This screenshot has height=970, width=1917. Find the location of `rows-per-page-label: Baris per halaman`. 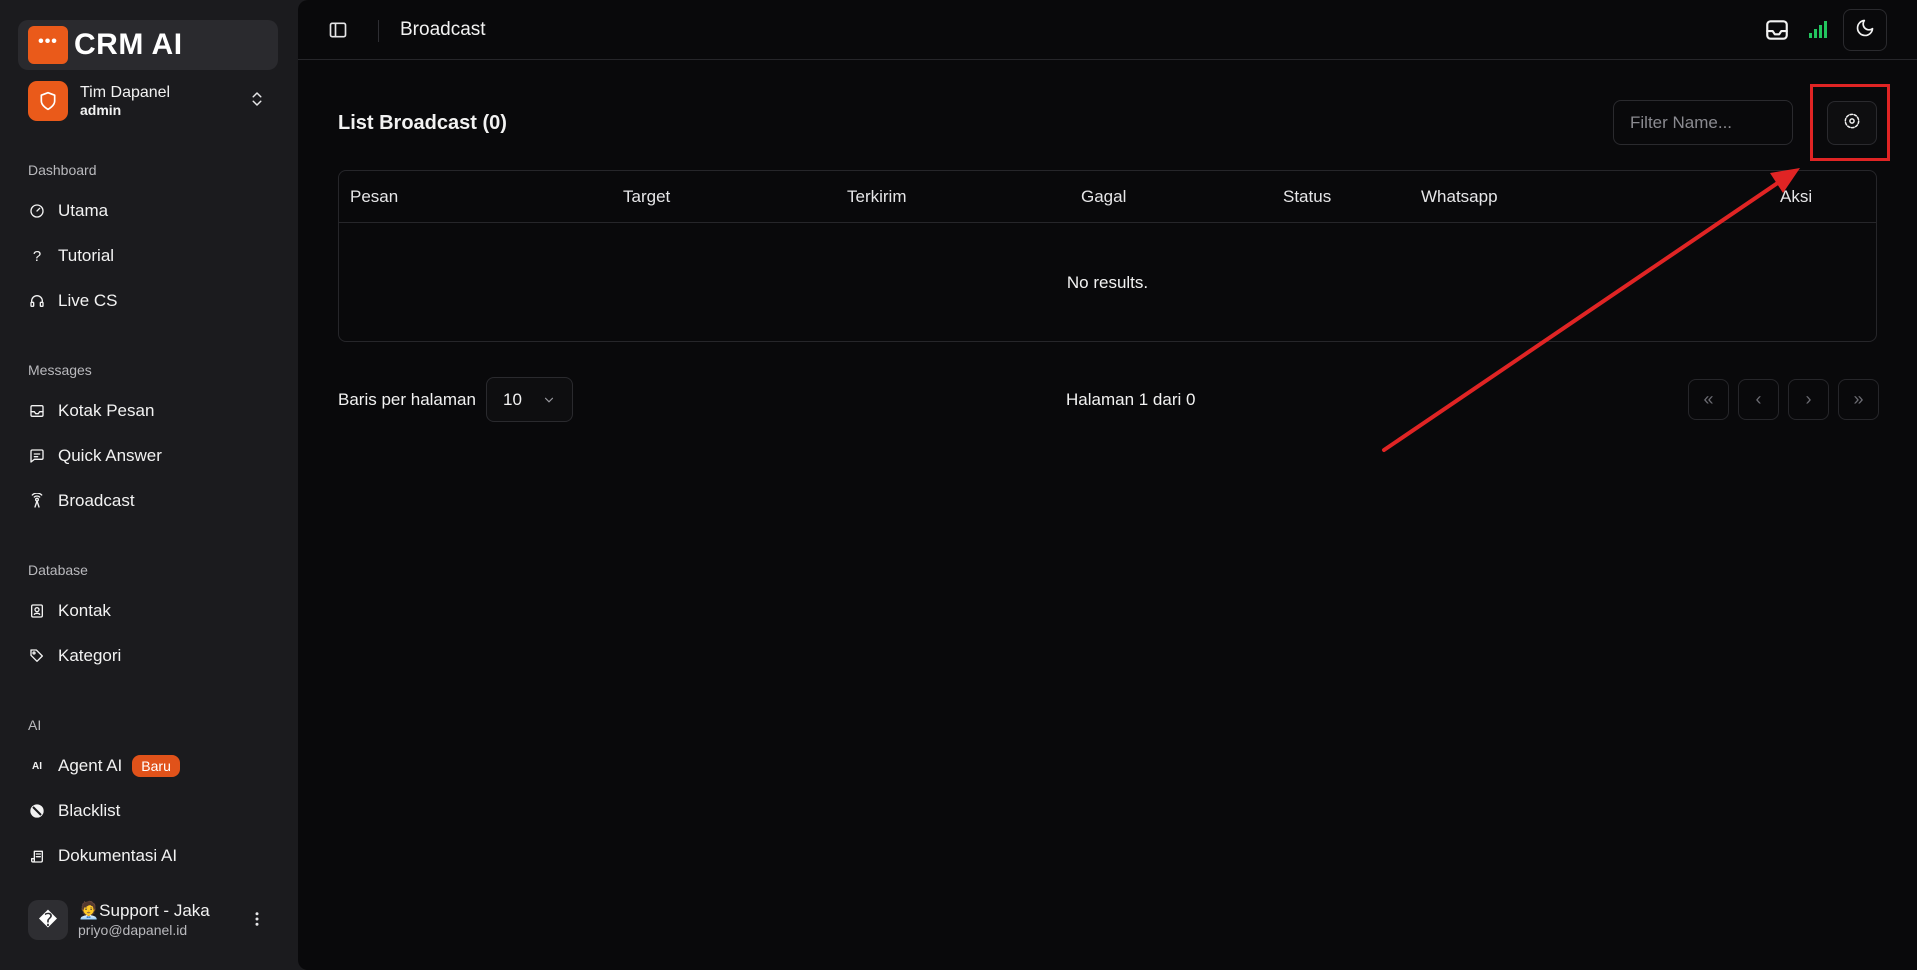

rows-per-page-label: Baris per halaman is located at coordinates (407, 399).